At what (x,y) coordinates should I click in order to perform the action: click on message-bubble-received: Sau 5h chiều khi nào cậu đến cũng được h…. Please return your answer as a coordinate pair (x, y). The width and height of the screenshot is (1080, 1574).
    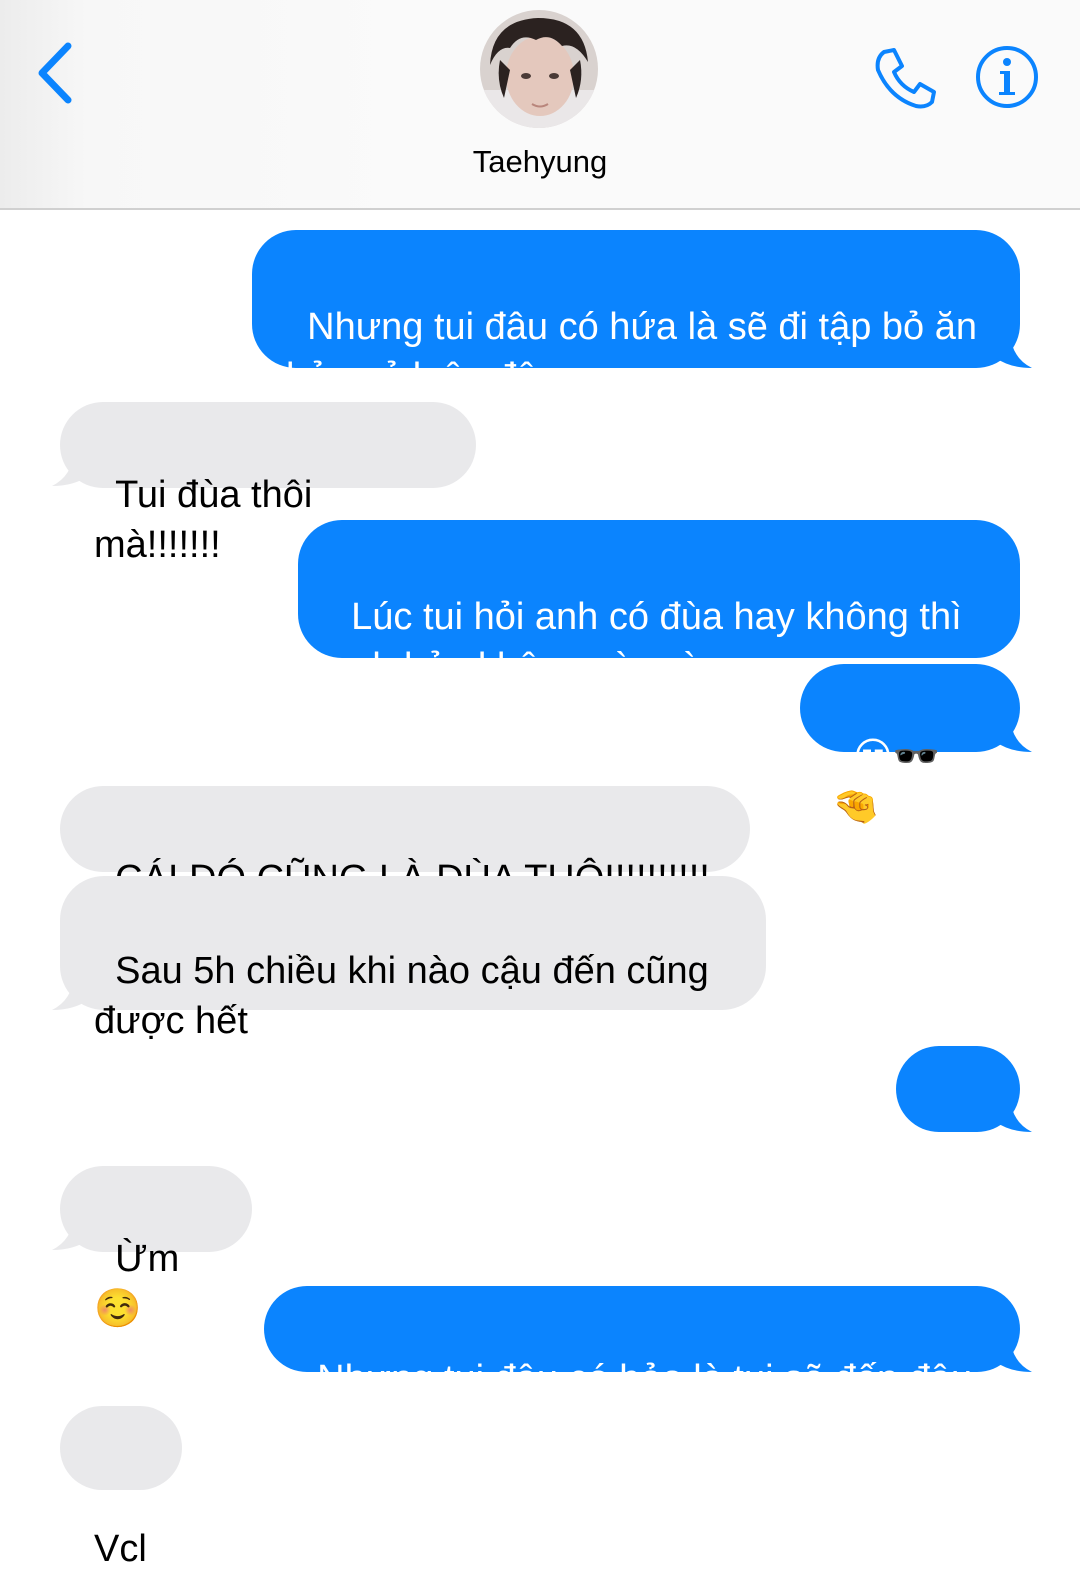
    Looking at the image, I should click on (413, 959).